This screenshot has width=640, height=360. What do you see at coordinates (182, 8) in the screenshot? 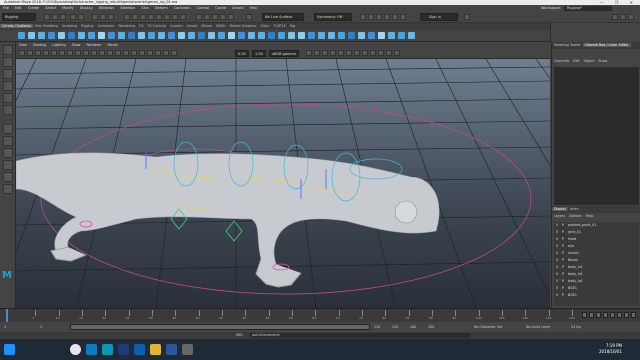
I see `menu-constrain: Constrain` at bounding box center [182, 8].